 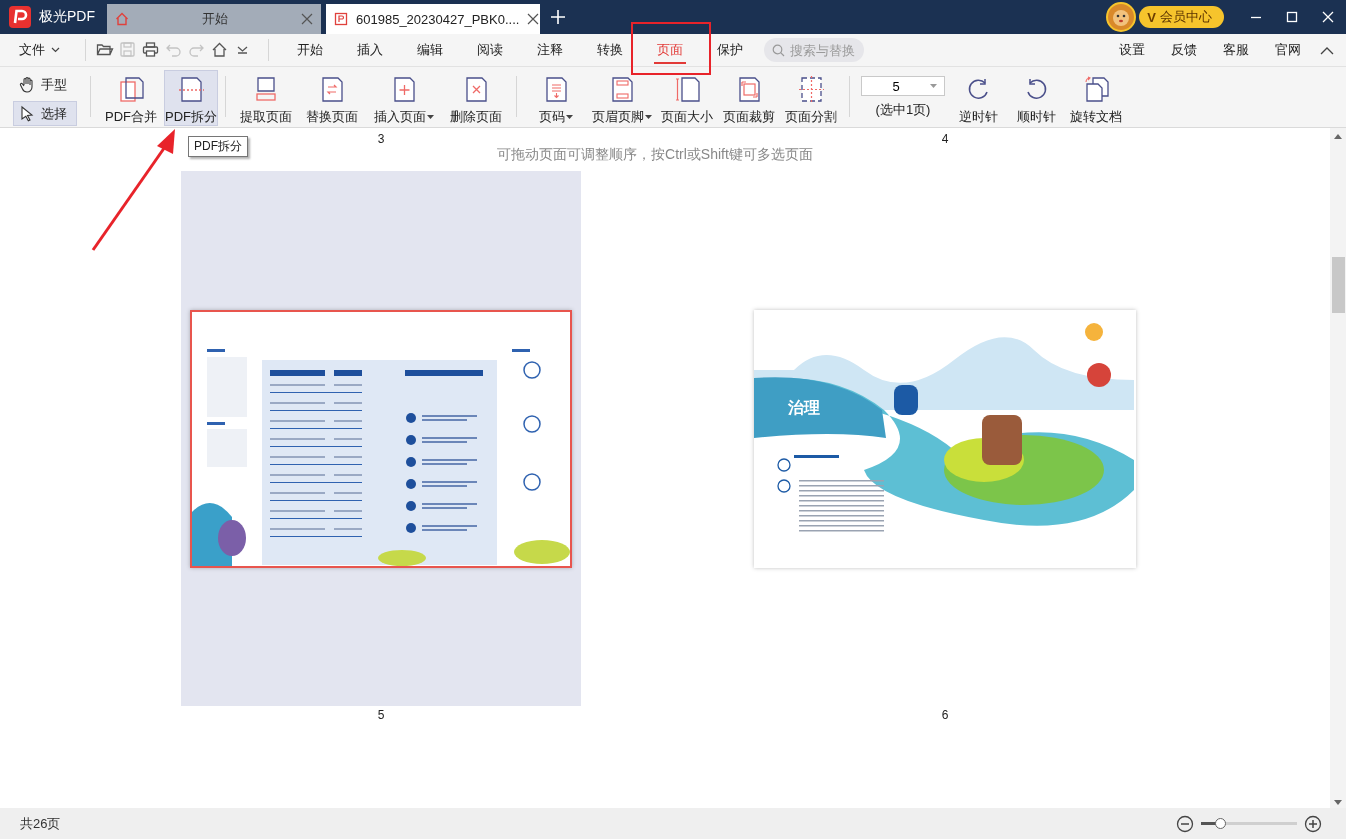 I want to click on toolbar-button: 页面分割, so click(x=811, y=98).